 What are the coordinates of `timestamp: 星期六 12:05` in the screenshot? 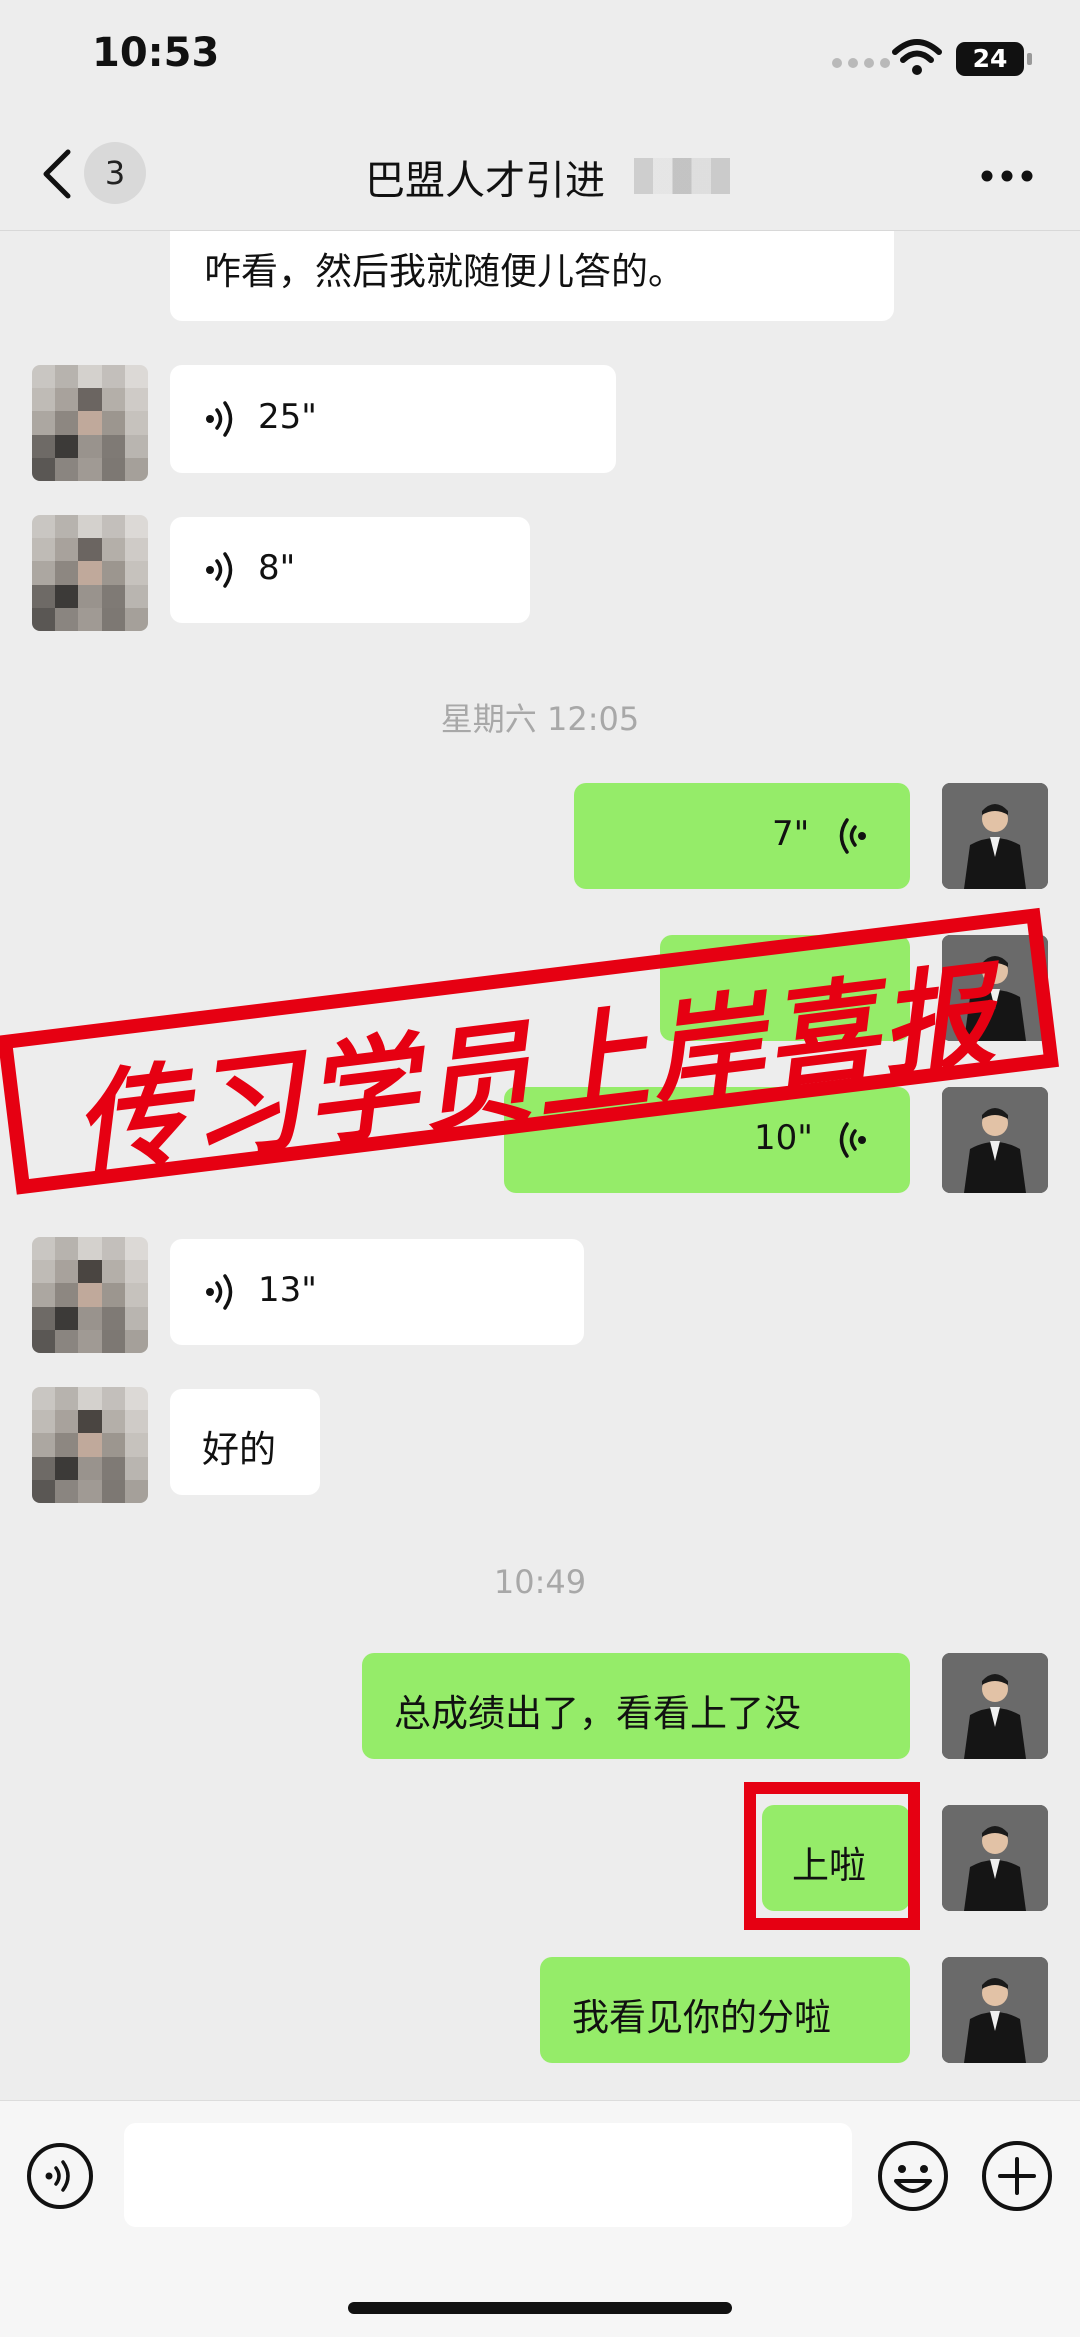 It's located at (540, 719).